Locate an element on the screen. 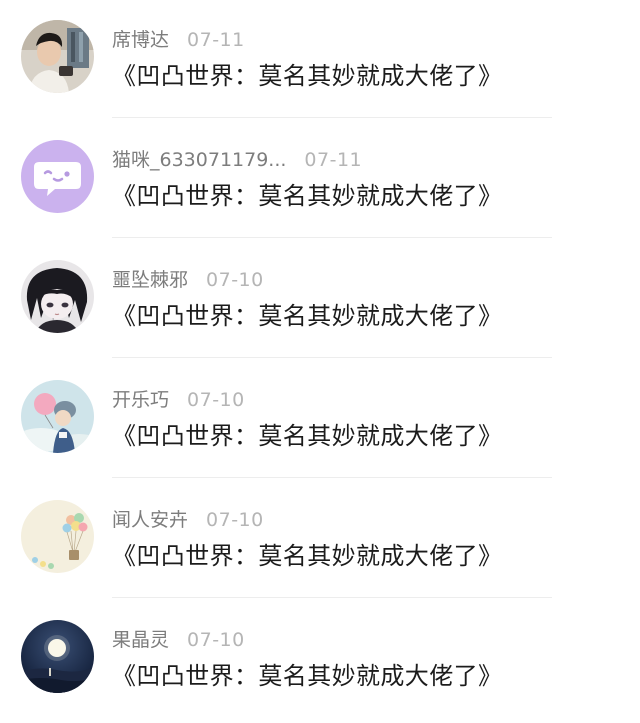 The height and width of the screenshot is (723, 640). comment-meta: 开乐巧 07-10 is located at coordinates (178, 400).